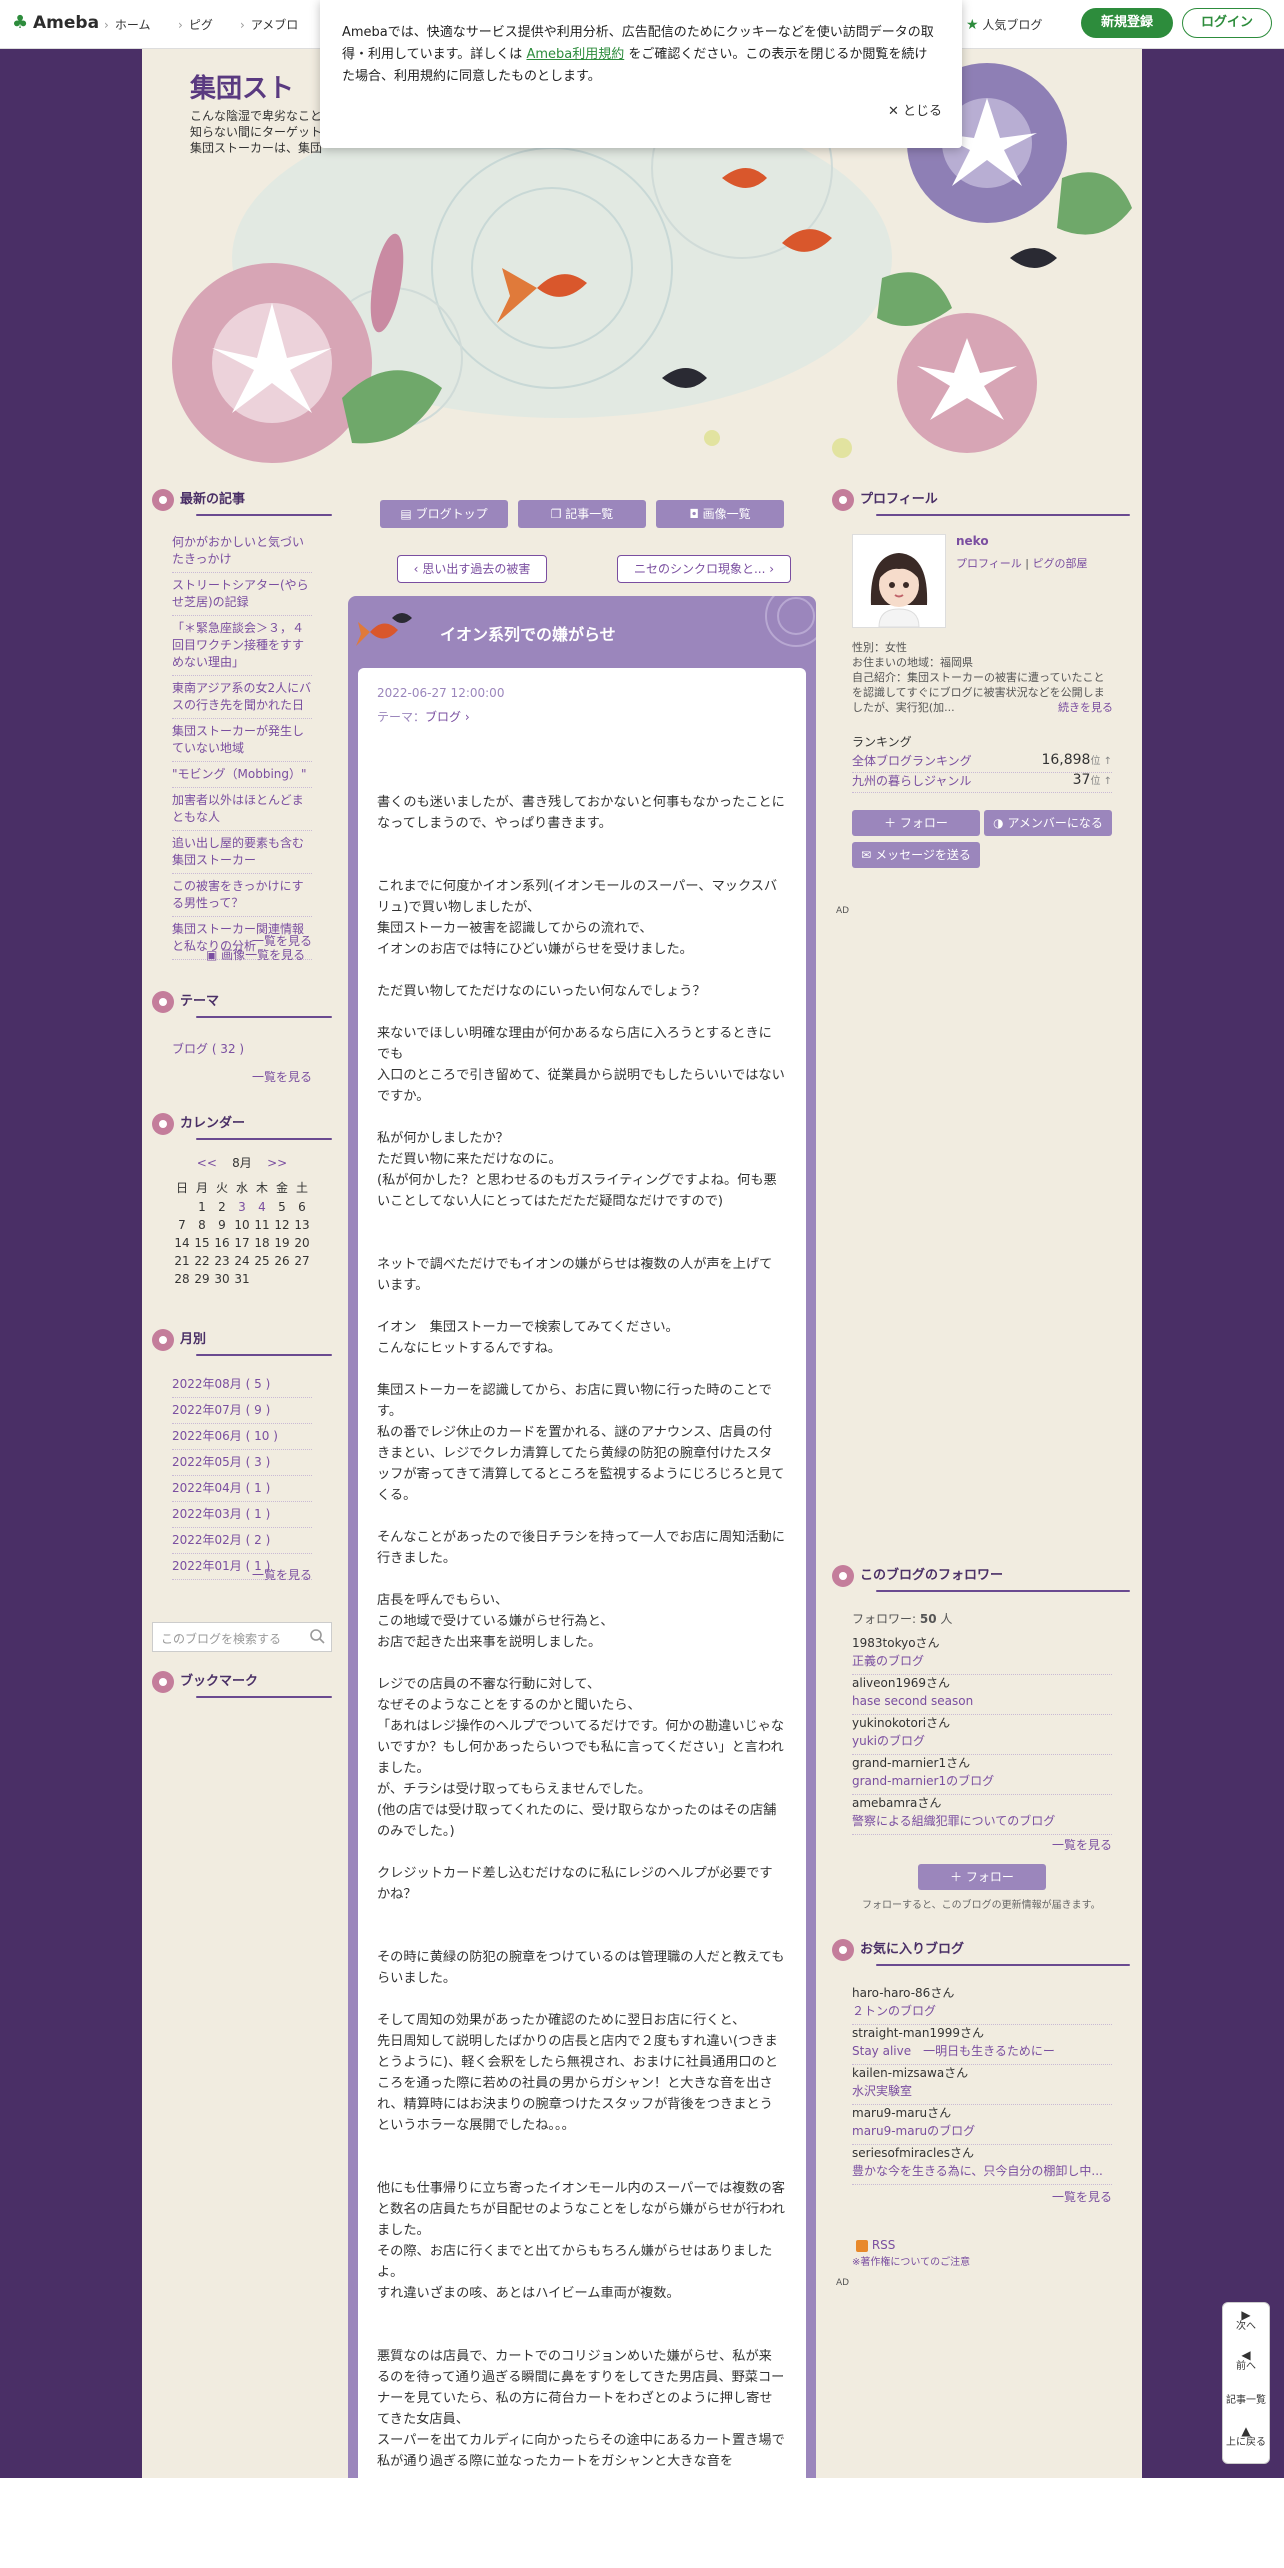 The height and width of the screenshot is (2568, 1284). Describe the element at coordinates (242, 1411) in the screenshot. I see `monthly-archive-item: 2022年07月 ( 9 )` at that location.